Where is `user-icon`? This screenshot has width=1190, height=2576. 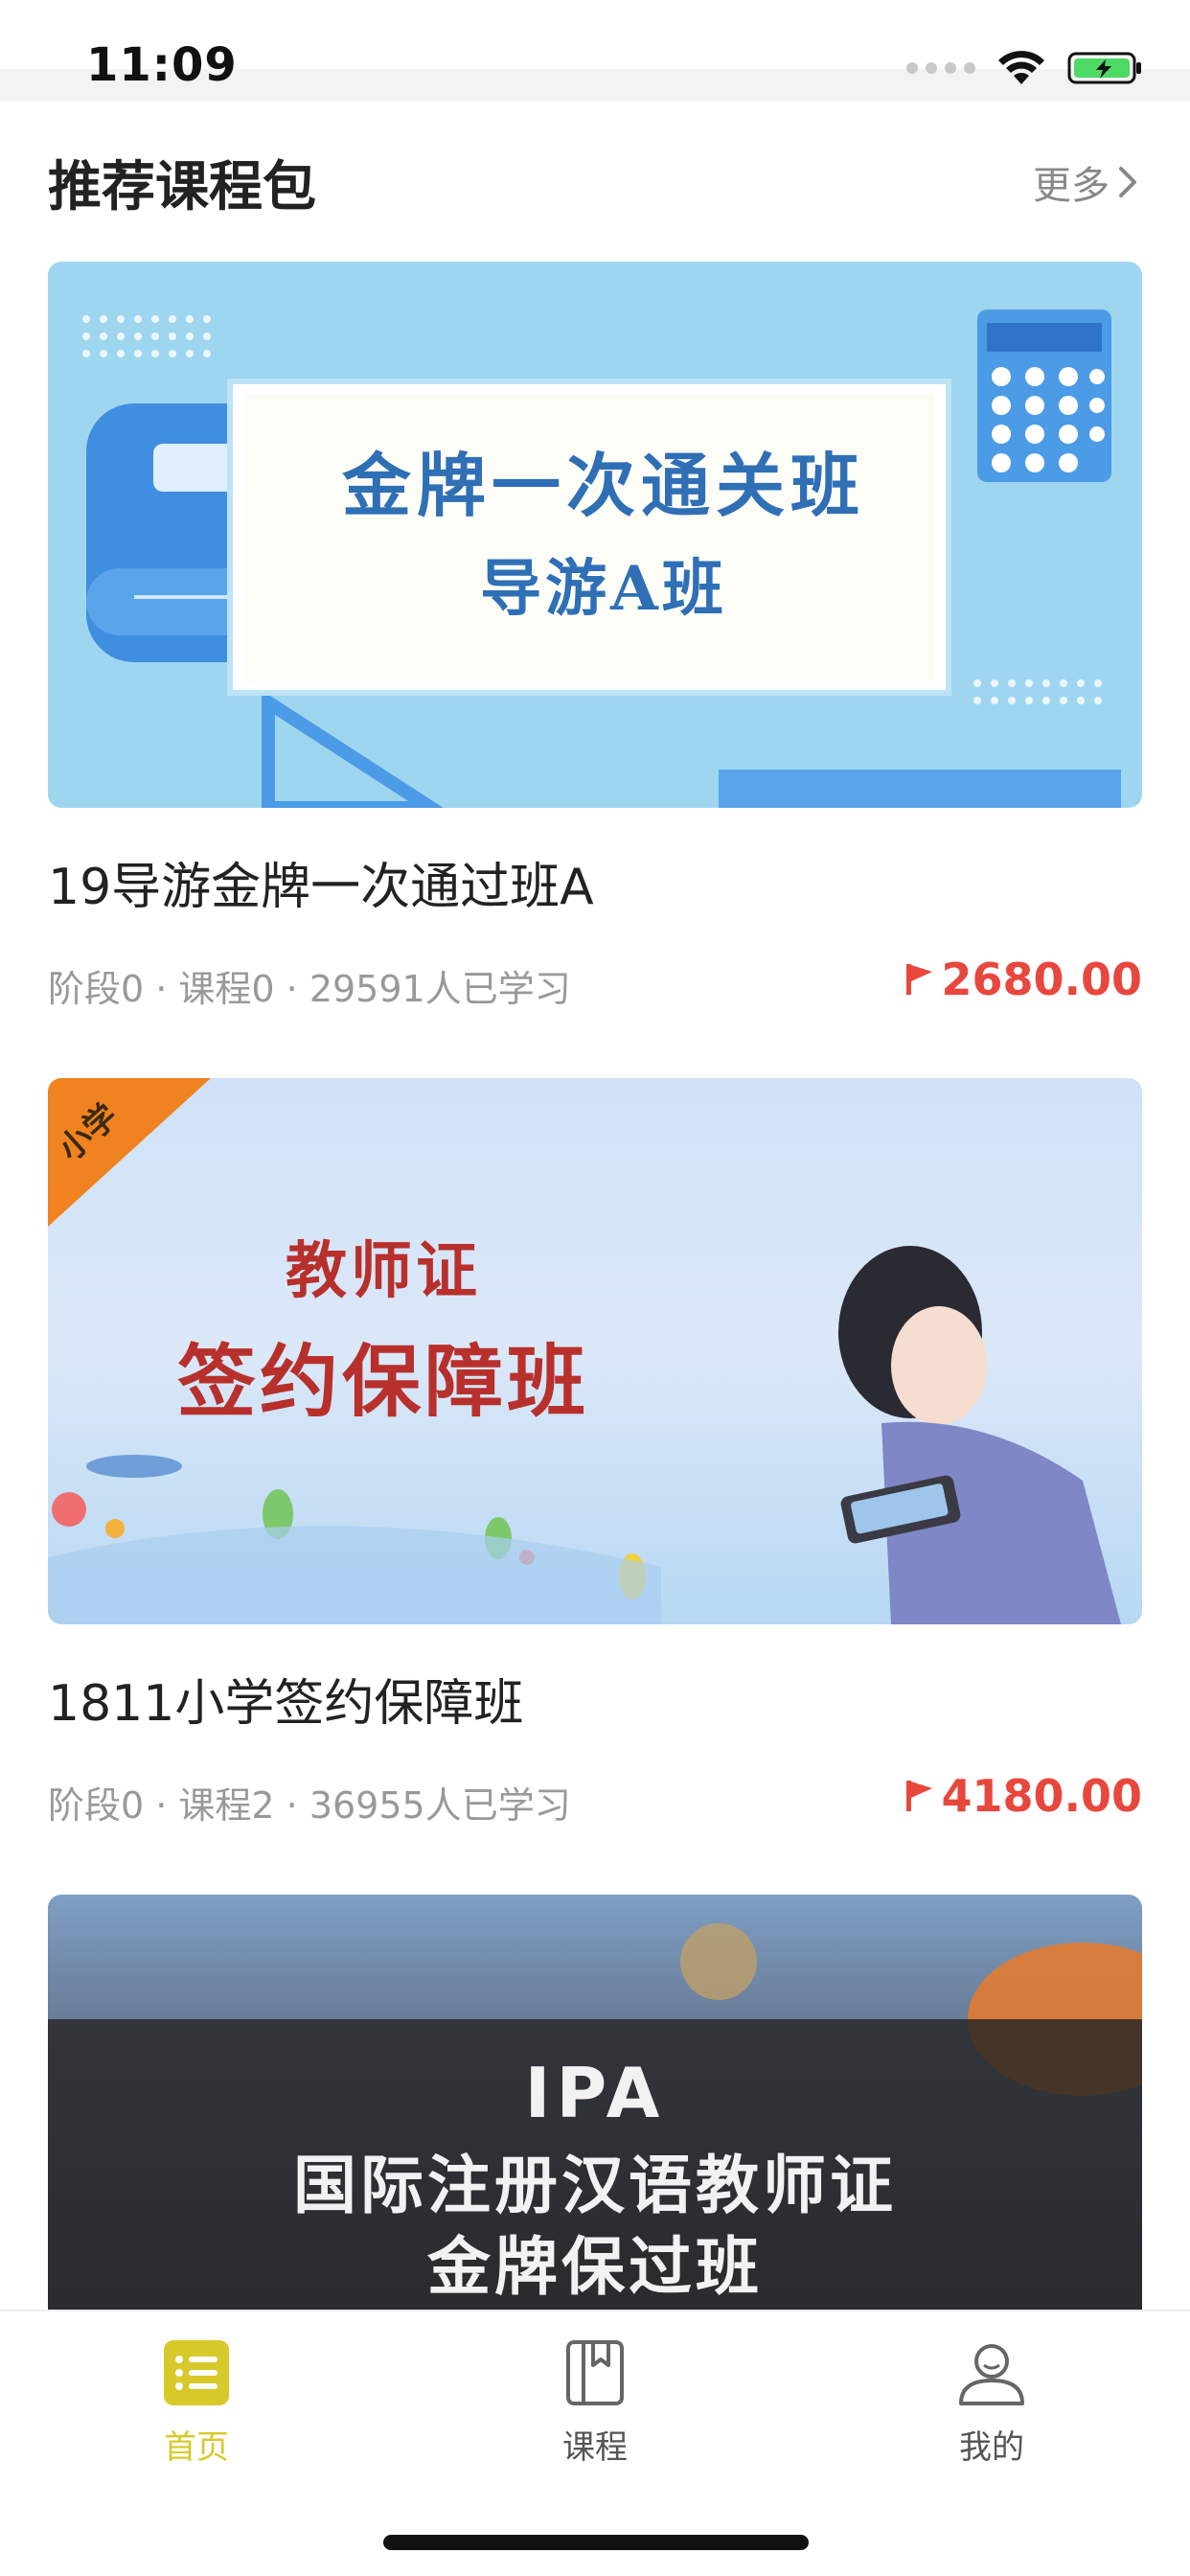 user-icon is located at coordinates (991, 2374).